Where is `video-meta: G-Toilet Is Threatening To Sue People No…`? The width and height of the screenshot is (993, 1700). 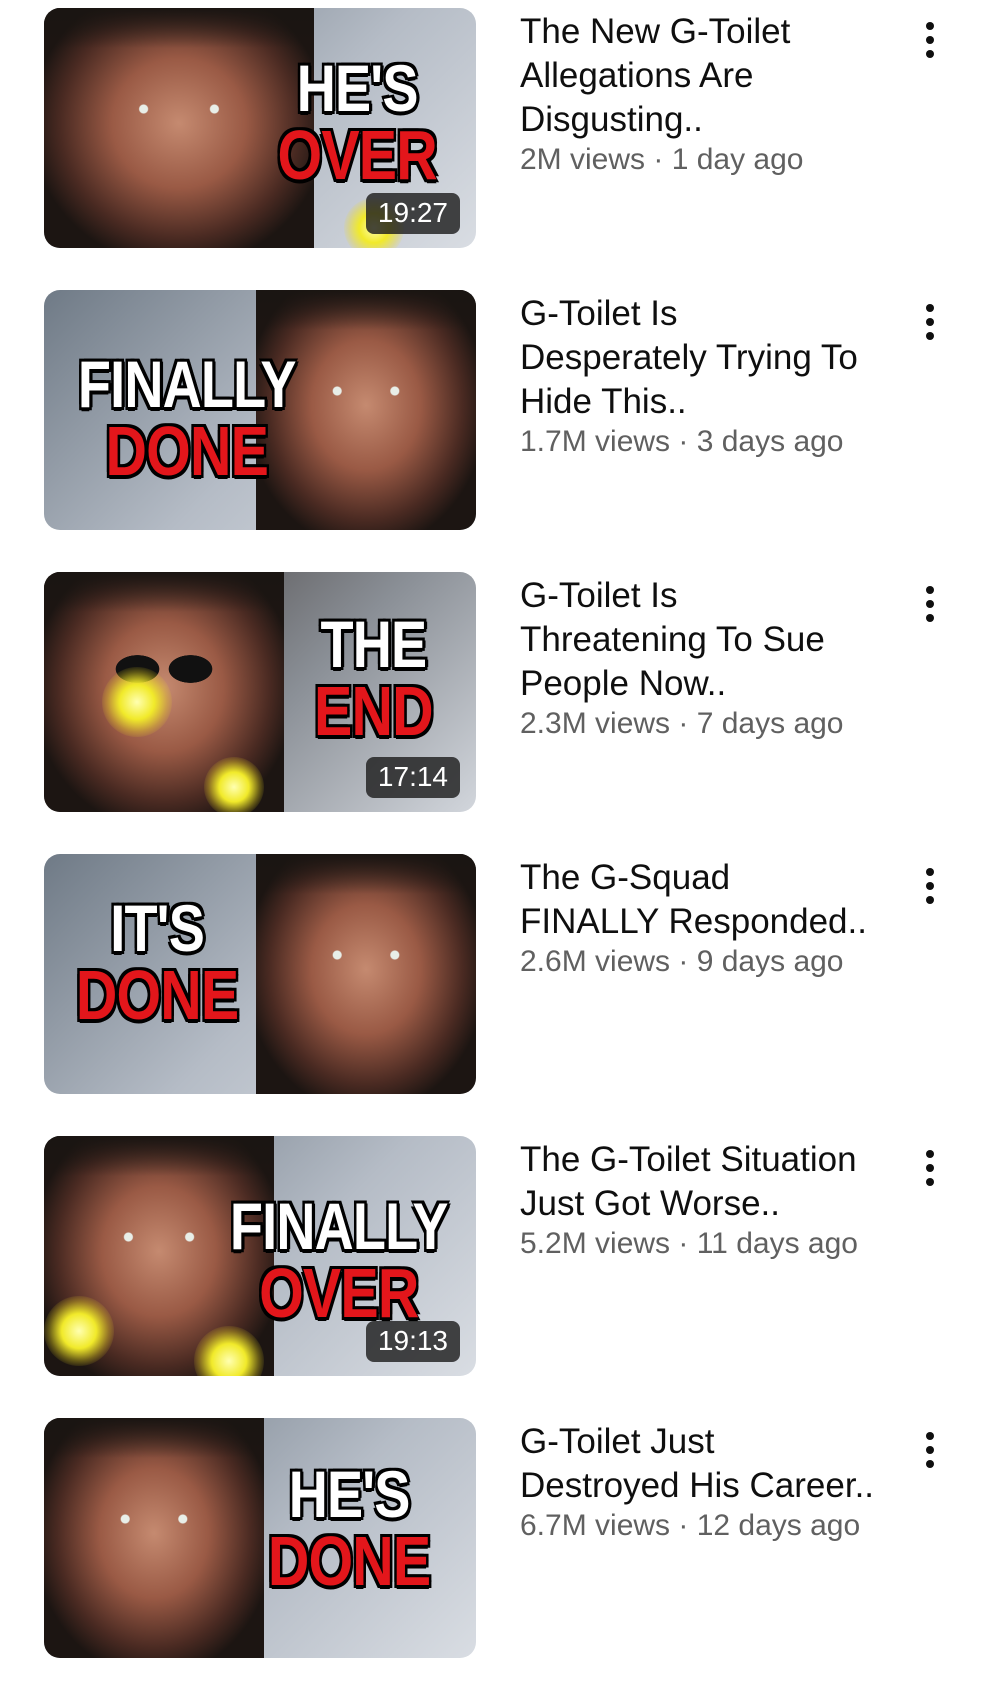 video-meta: G-Toilet Is Threatening To Sue People No… is located at coordinates (710, 659).